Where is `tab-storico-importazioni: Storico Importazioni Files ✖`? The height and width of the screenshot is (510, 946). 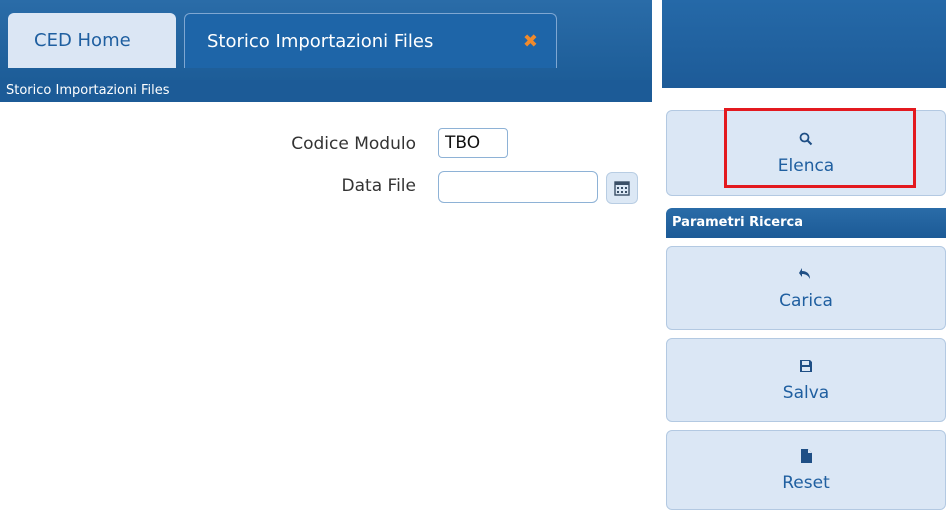 tab-storico-importazioni: Storico Importazioni Files ✖ is located at coordinates (370, 40).